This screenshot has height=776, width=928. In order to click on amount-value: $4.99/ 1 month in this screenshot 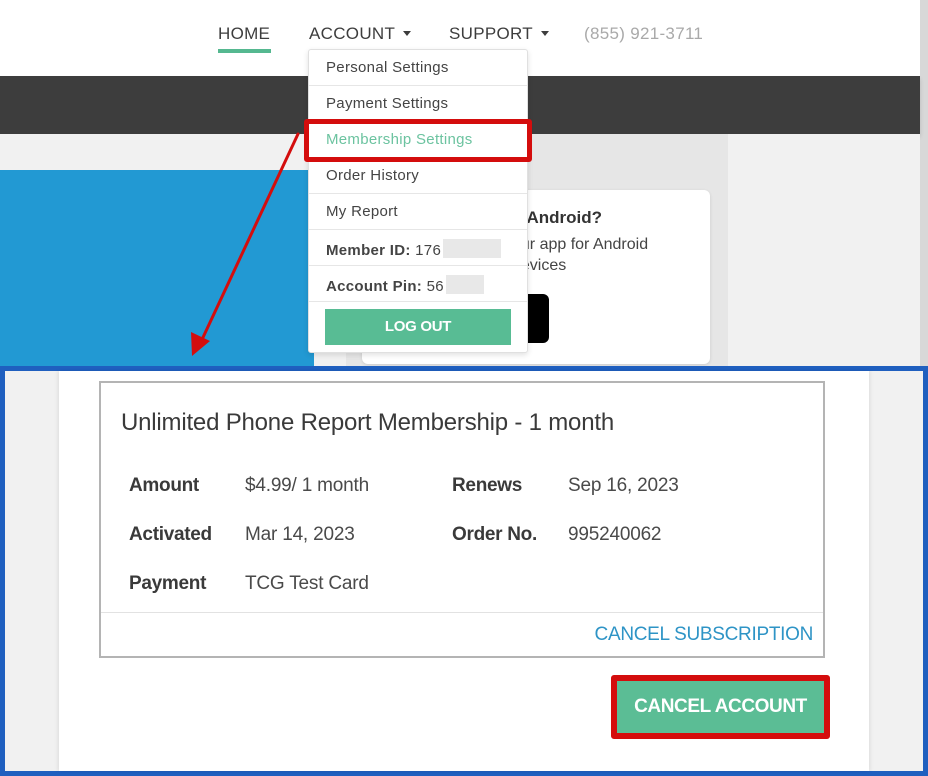, I will do `click(307, 485)`.